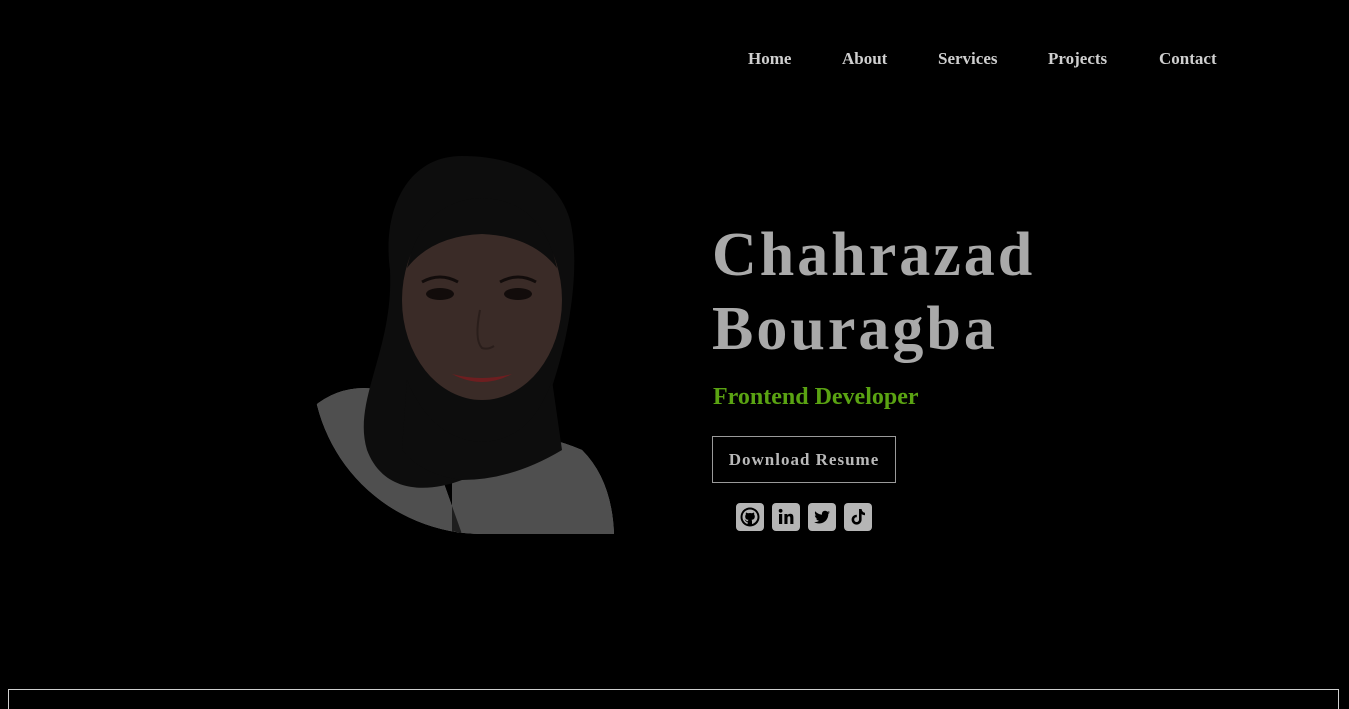 Image resolution: width=1349 pixels, height=709 pixels. Describe the element at coordinates (874, 255) in the screenshot. I see `hero-first-name: Chahrazad` at that location.